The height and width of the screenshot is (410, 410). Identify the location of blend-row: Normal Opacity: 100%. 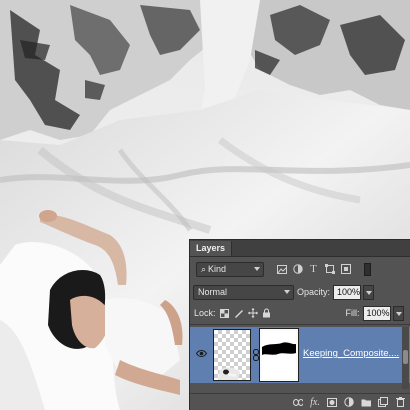
(300, 292).